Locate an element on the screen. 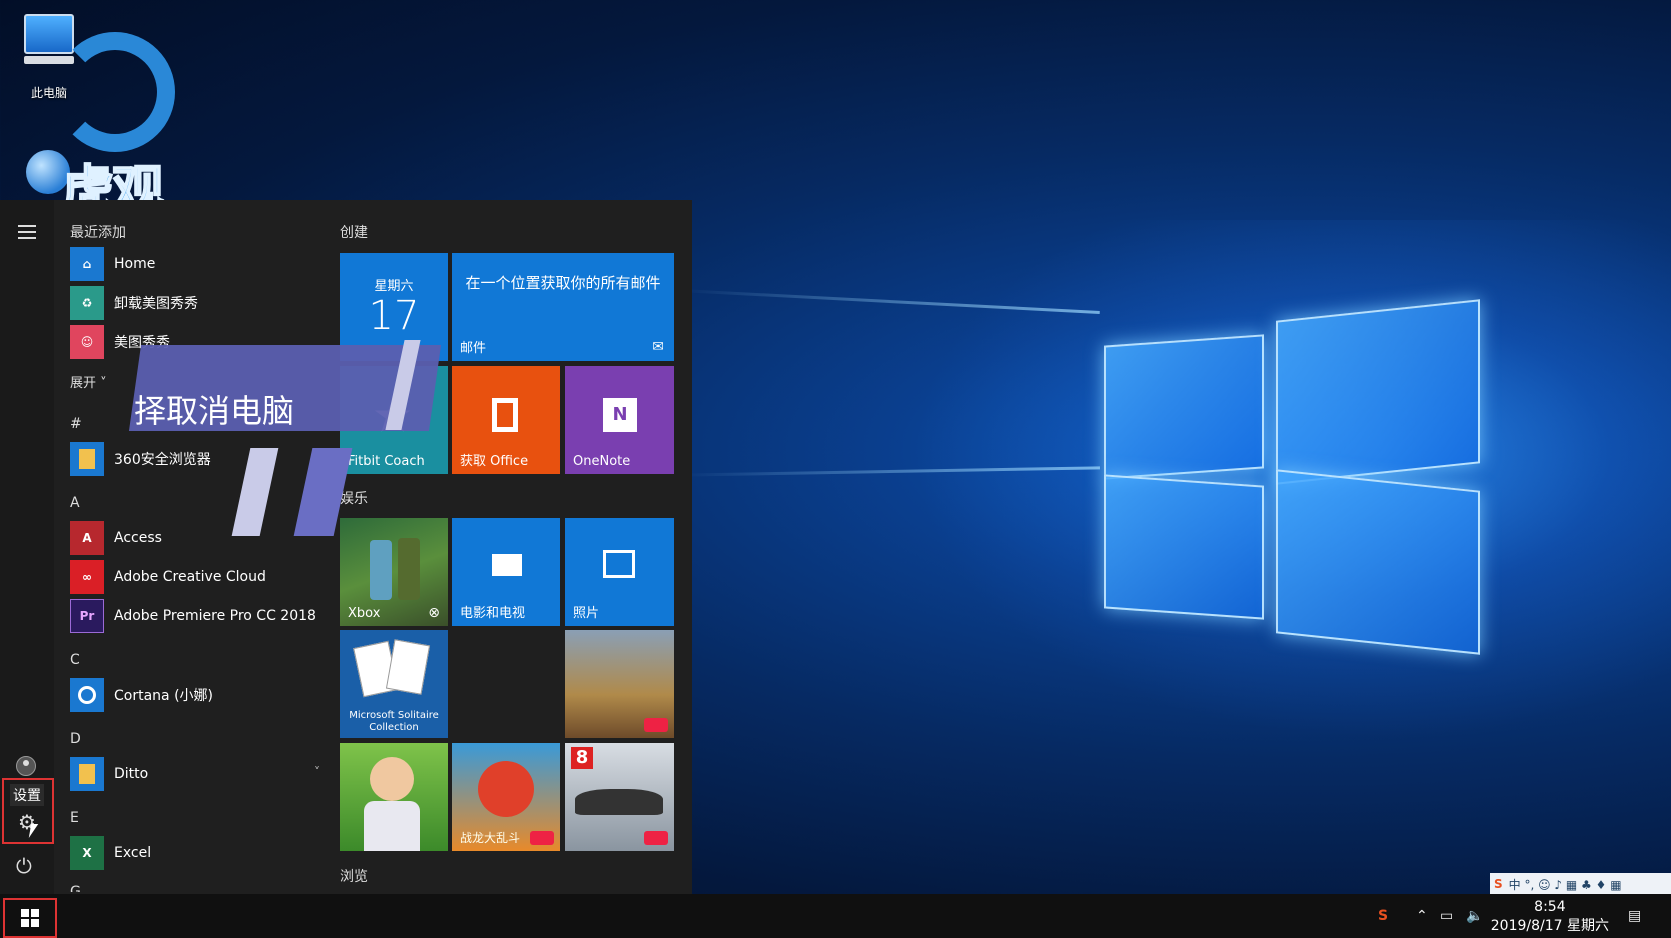  asphalt-tile: 8 is located at coordinates (619, 797).